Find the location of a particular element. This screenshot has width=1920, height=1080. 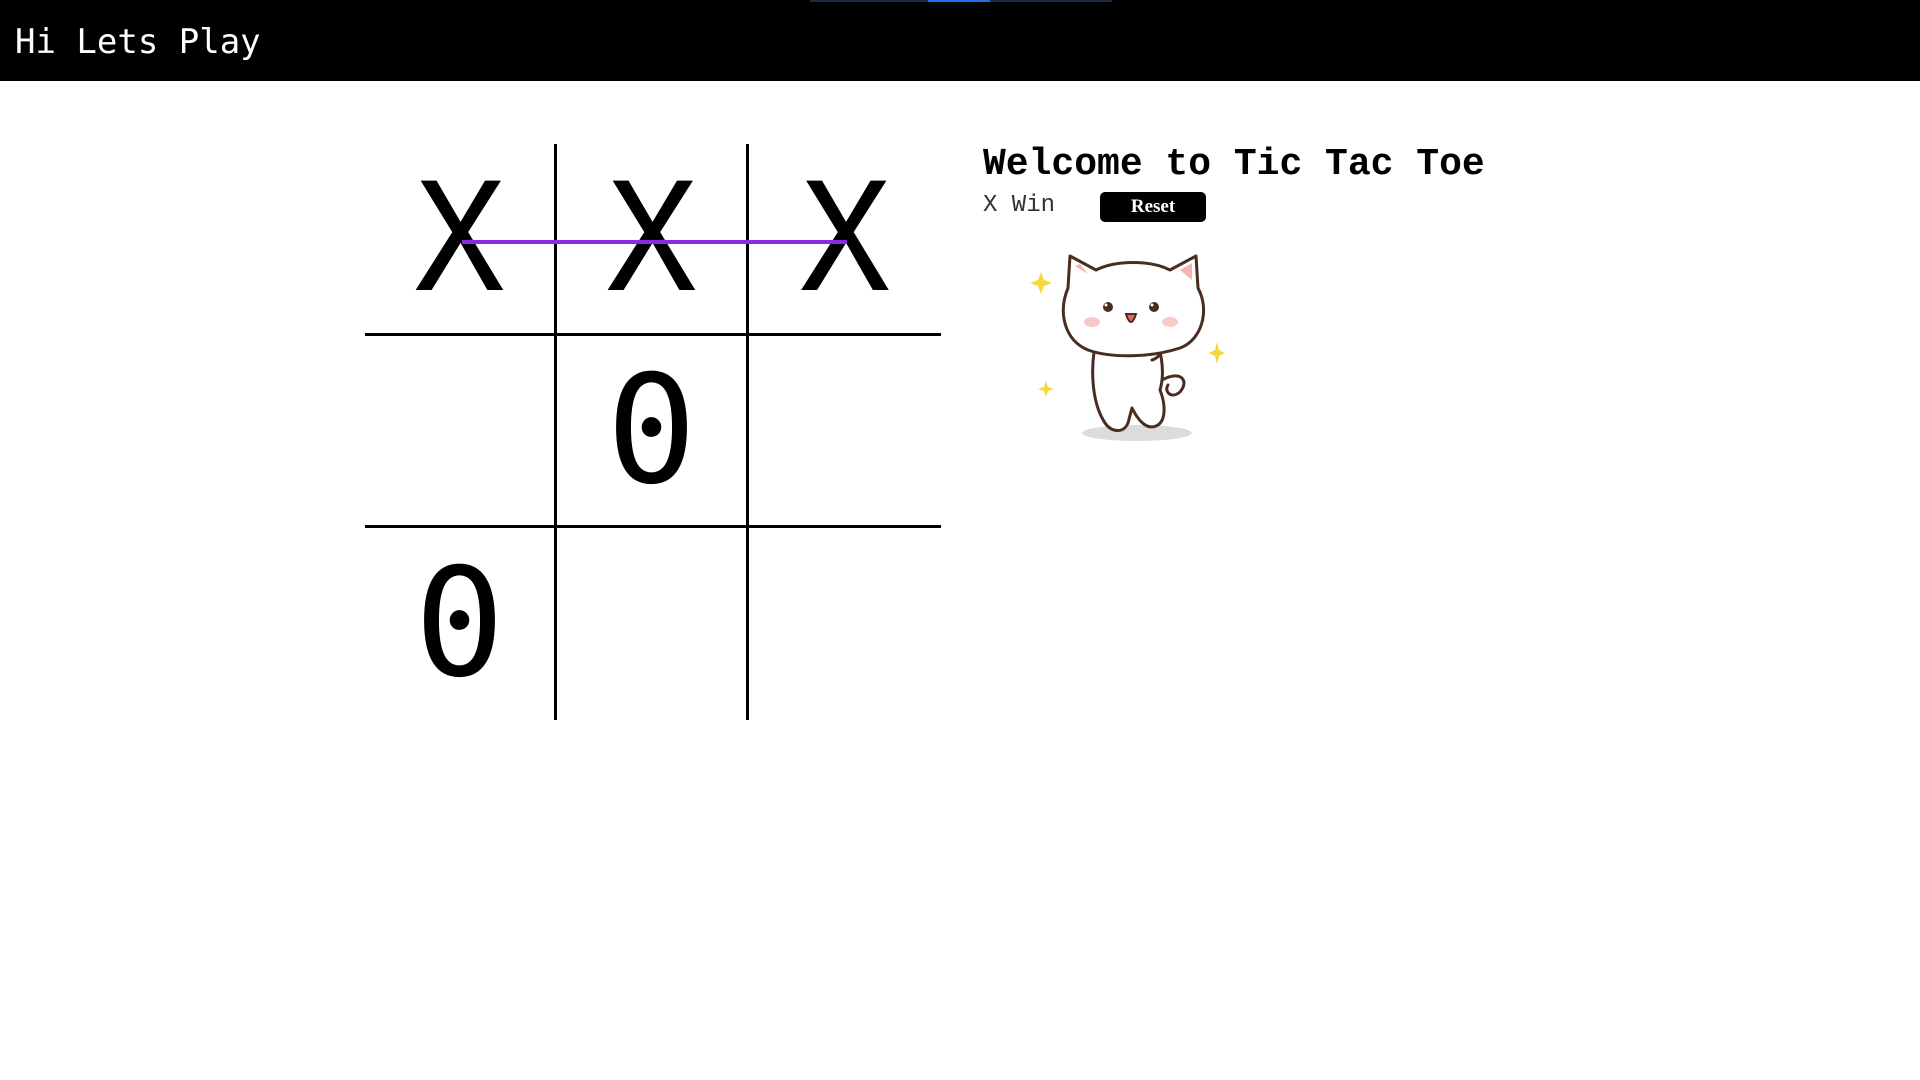

board-cell-3: X is located at coordinates (845, 240).